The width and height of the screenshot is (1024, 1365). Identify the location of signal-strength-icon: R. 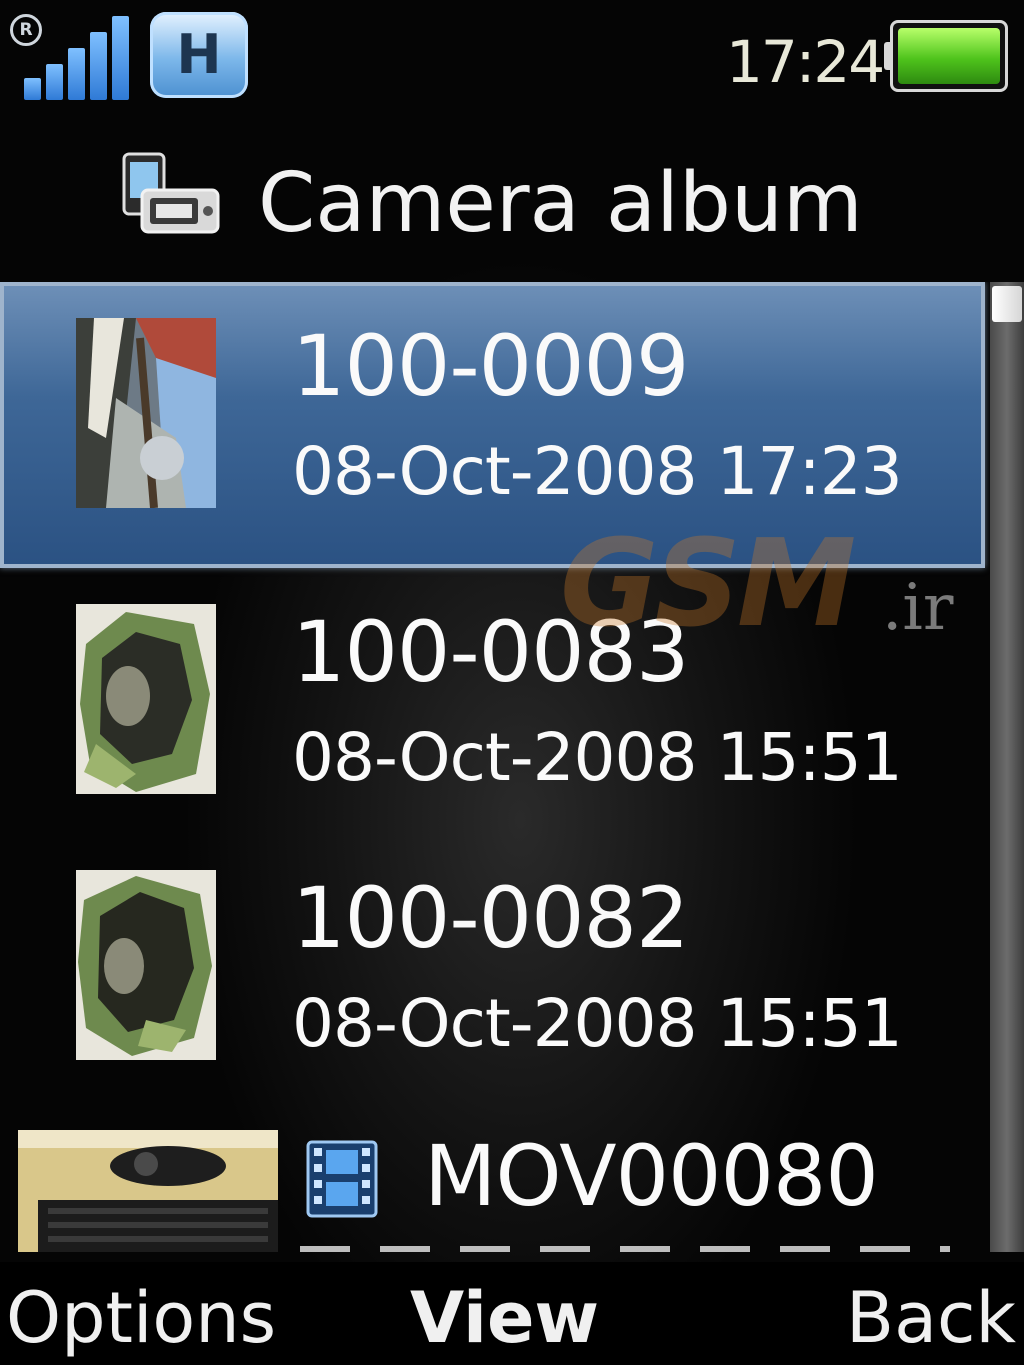
(70, 57).